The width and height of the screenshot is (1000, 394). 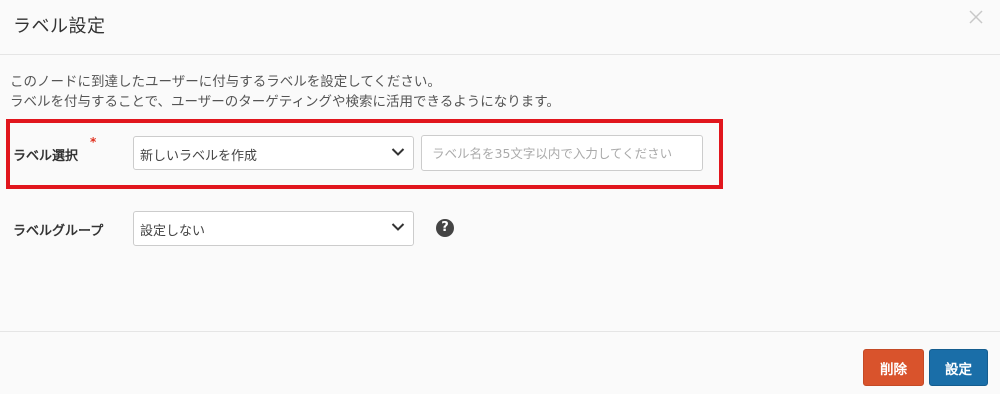 What do you see at coordinates (46, 156) in the screenshot?
I see `label-select-label: ラベル選択` at bounding box center [46, 156].